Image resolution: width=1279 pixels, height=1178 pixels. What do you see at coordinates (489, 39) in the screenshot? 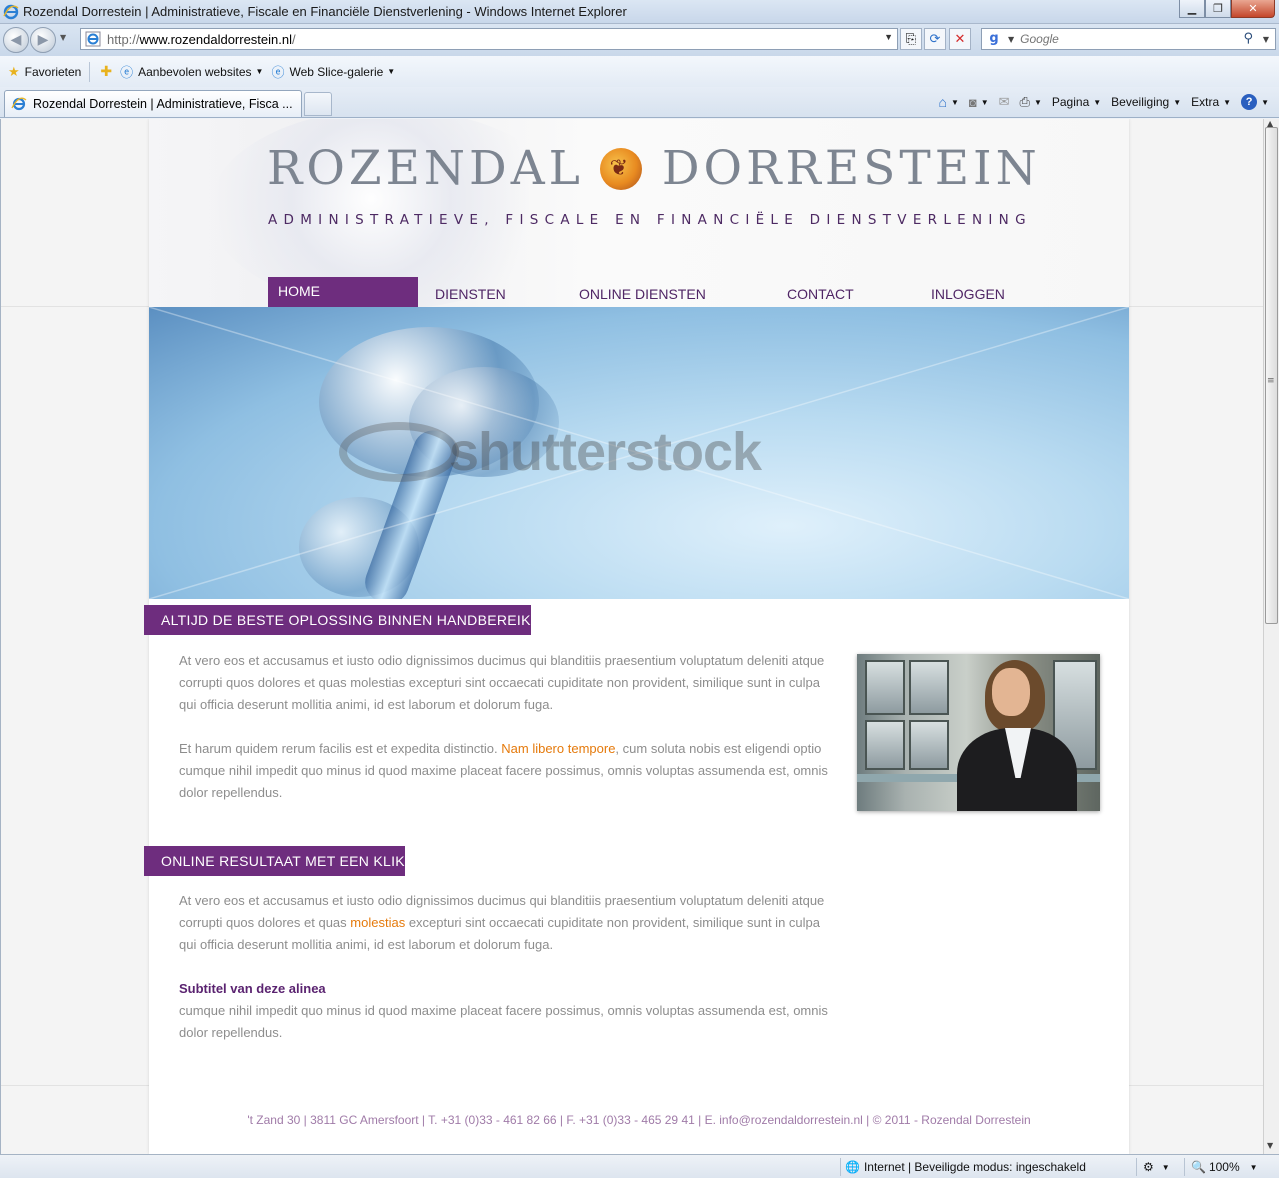
I see `address-bar: http://www.rozendaldorrestein.nl / ▼` at bounding box center [489, 39].